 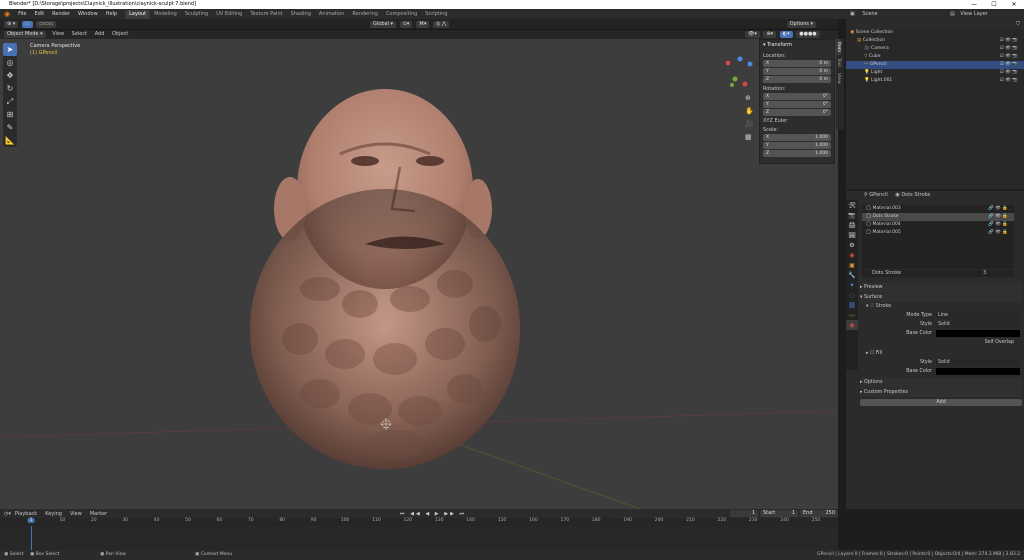 I want to click on maximize-button: ☐, so click(x=994, y=4).